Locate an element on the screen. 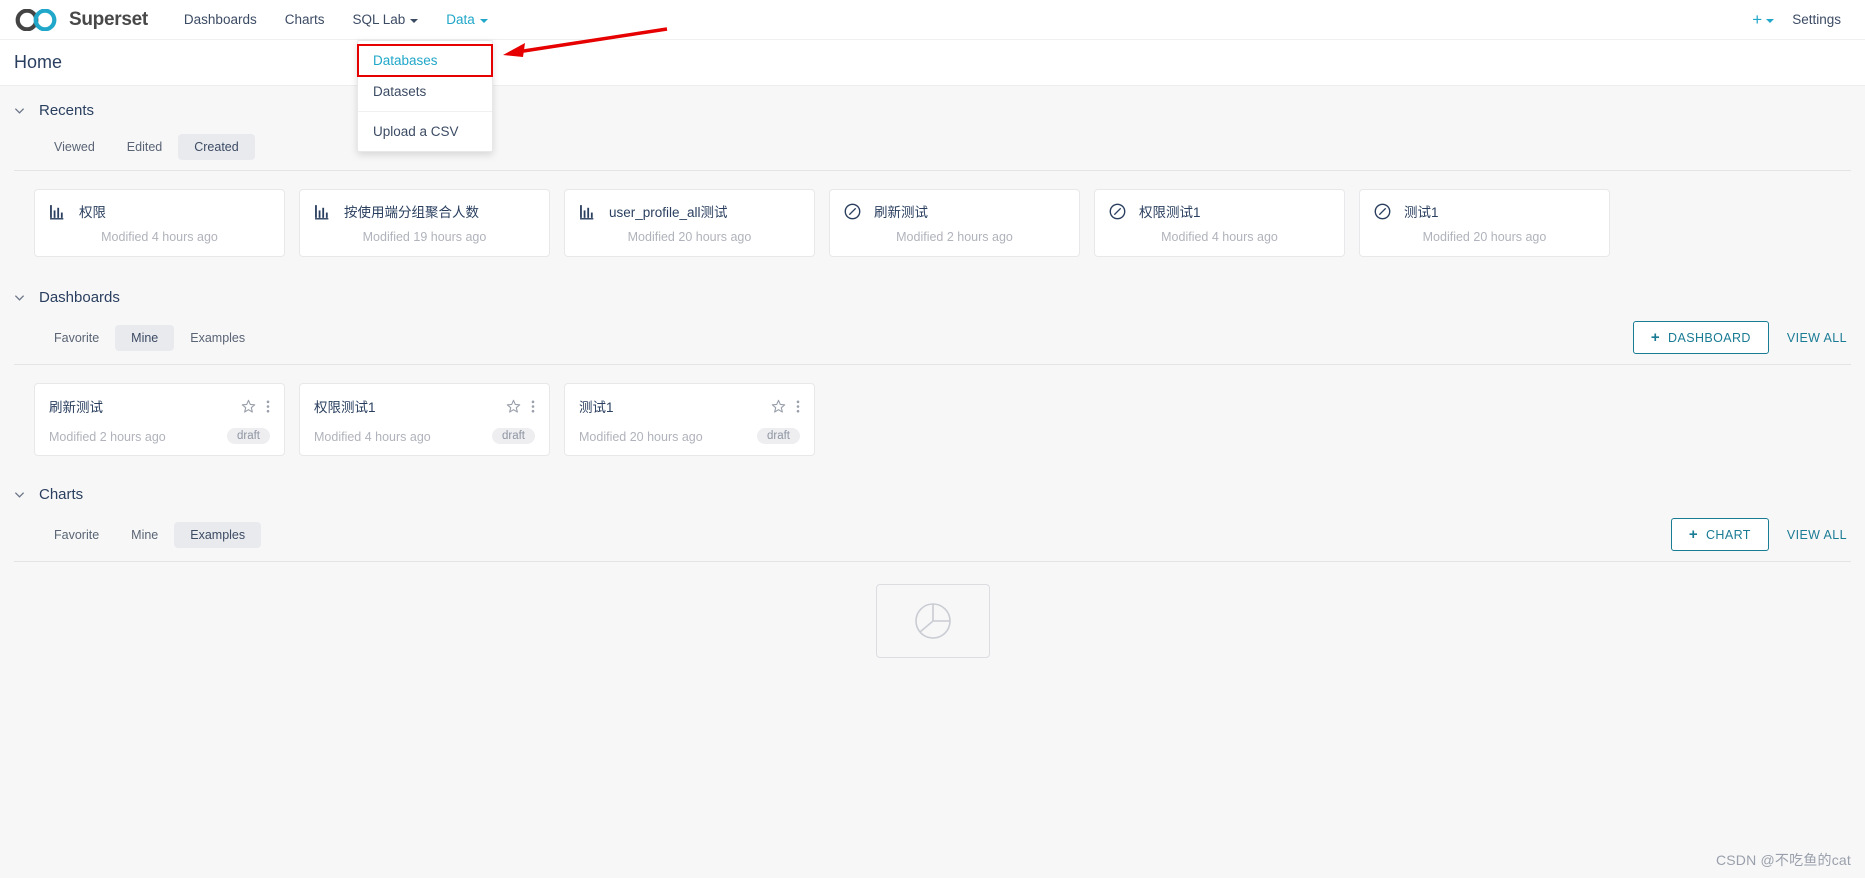  recent-card-title: user_profile_all测试 is located at coordinates (668, 212).